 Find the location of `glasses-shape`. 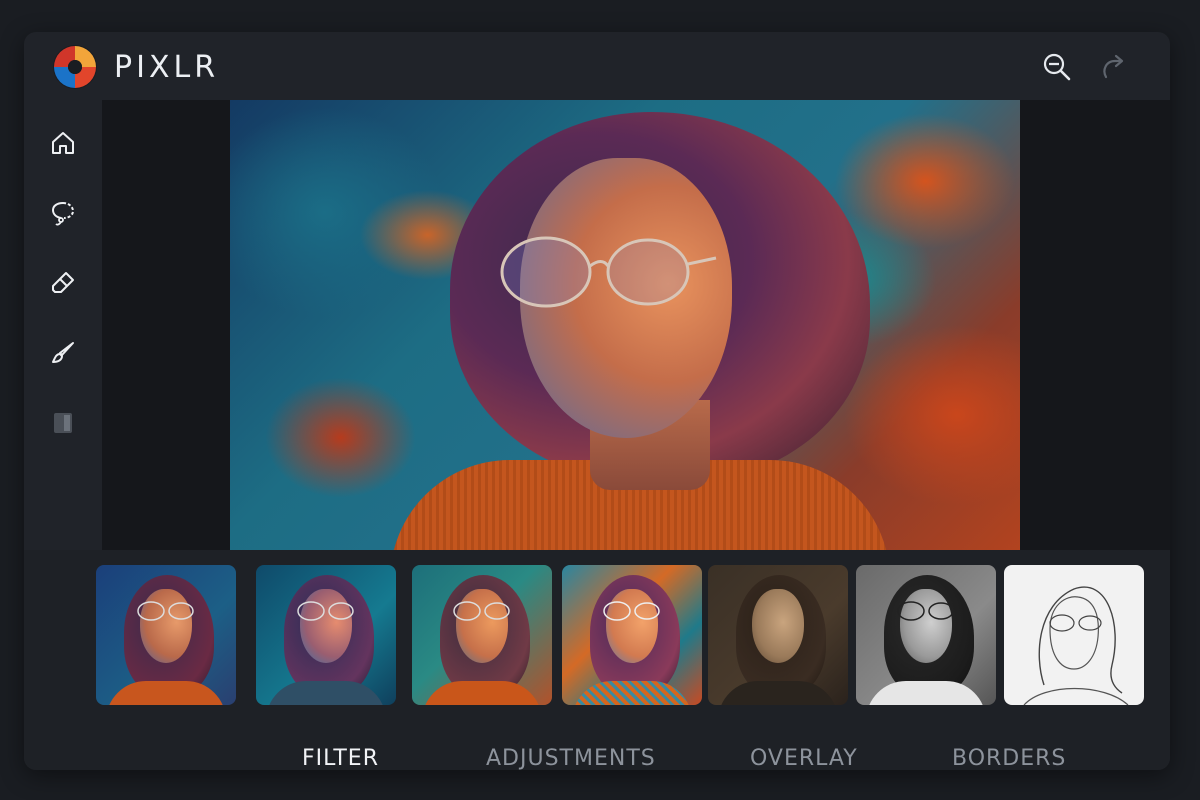

glasses-shape is located at coordinates (608, 272).